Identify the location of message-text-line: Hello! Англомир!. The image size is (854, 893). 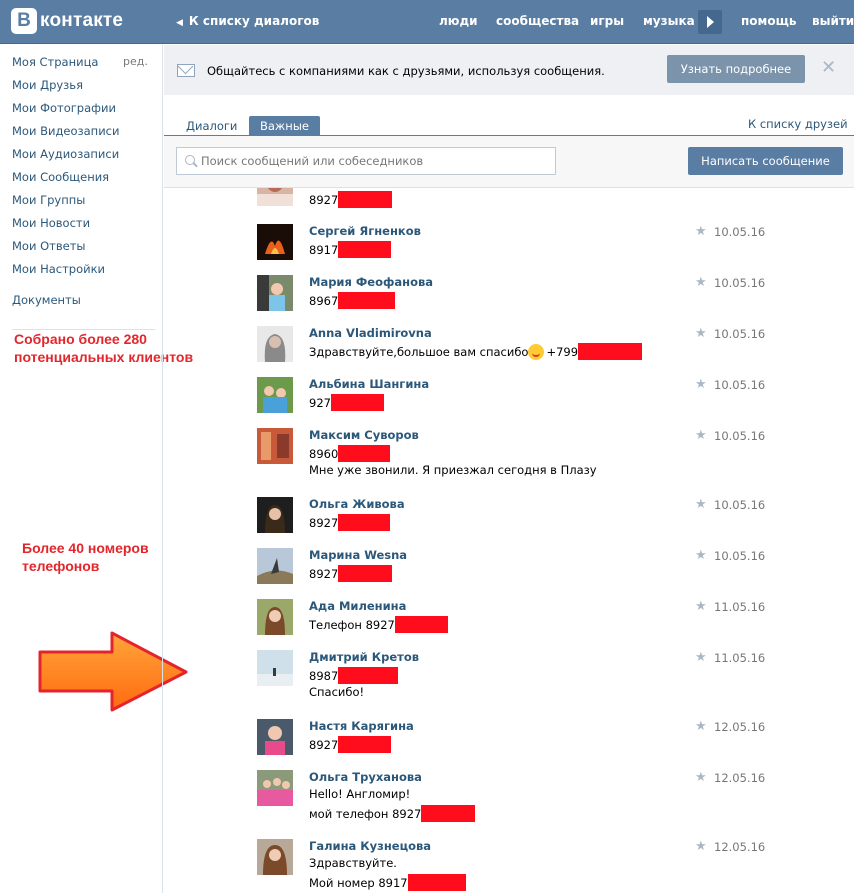
(360, 794).